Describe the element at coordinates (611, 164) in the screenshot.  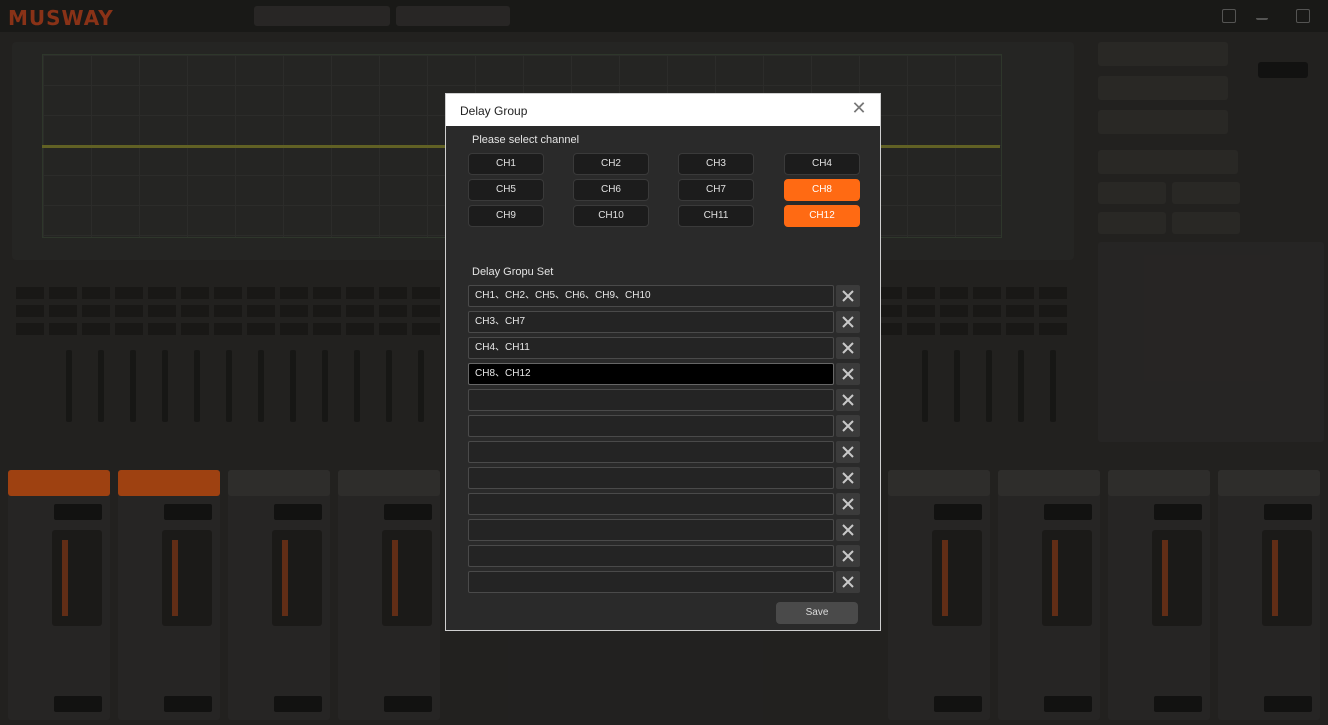
I see `channel-button-ch2: CH2` at that location.